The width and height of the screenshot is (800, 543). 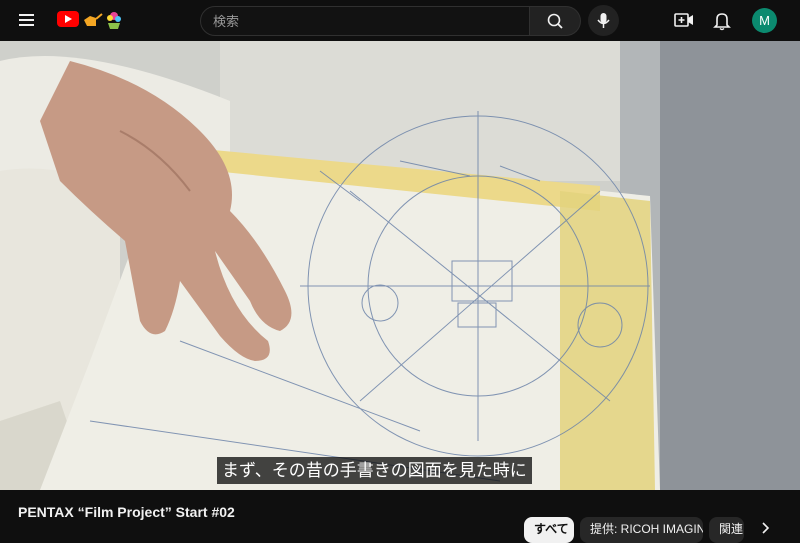 What do you see at coordinates (68, 19) in the screenshot?
I see `youtube-logo-icon` at bounding box center [68, 19].